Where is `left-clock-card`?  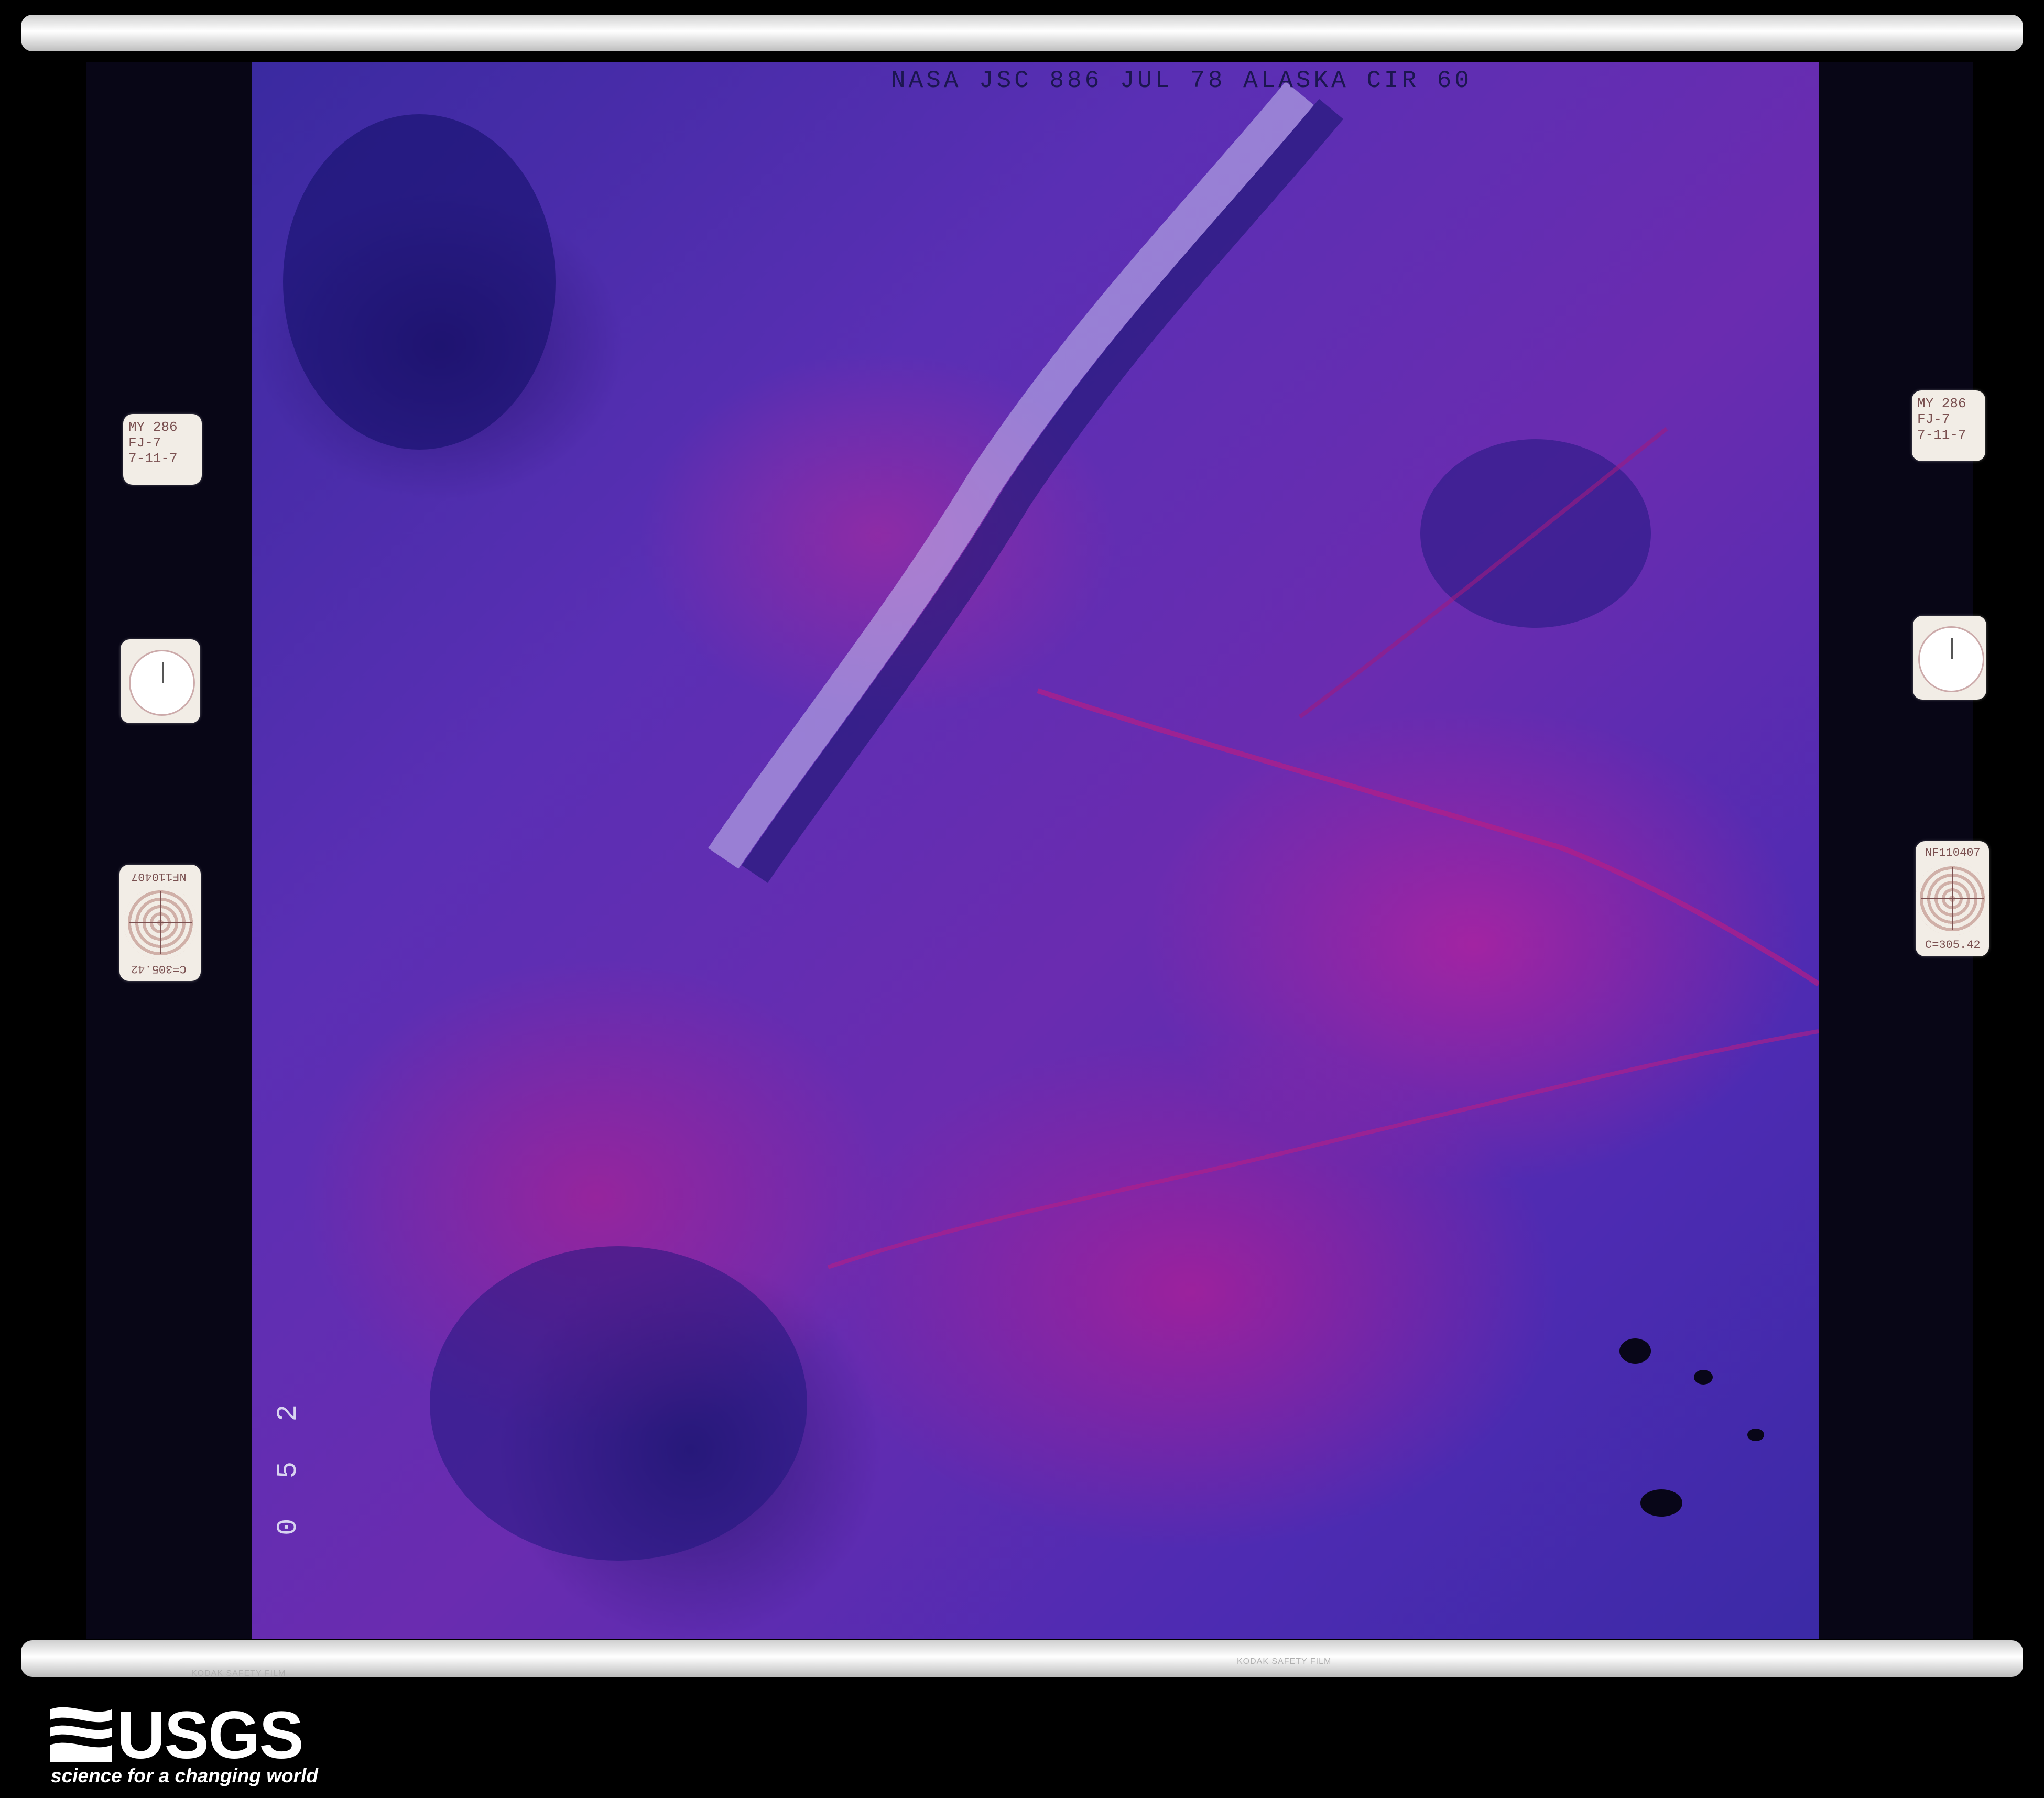
left-clock-card is located at coordinates (160, 681).